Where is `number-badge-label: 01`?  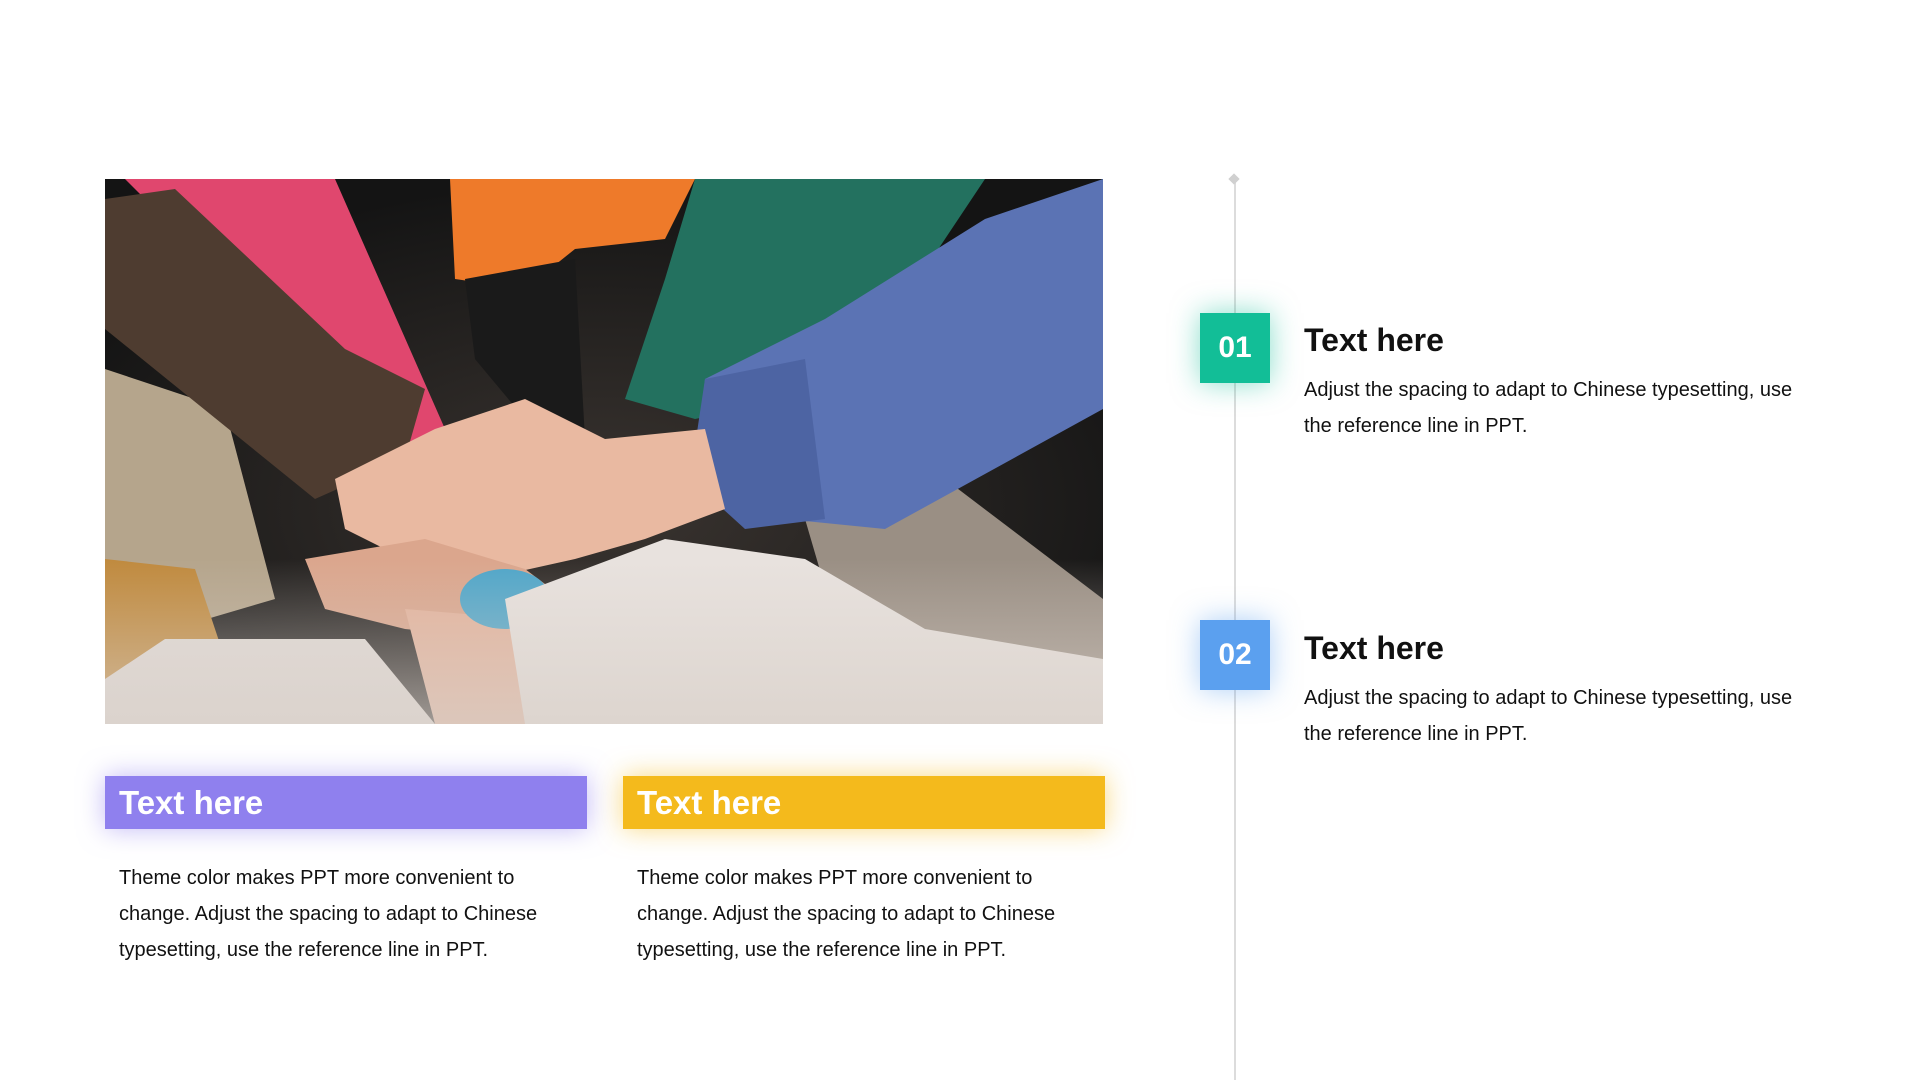 number-badge-label: 01 is located at coordinates (1235, 347).